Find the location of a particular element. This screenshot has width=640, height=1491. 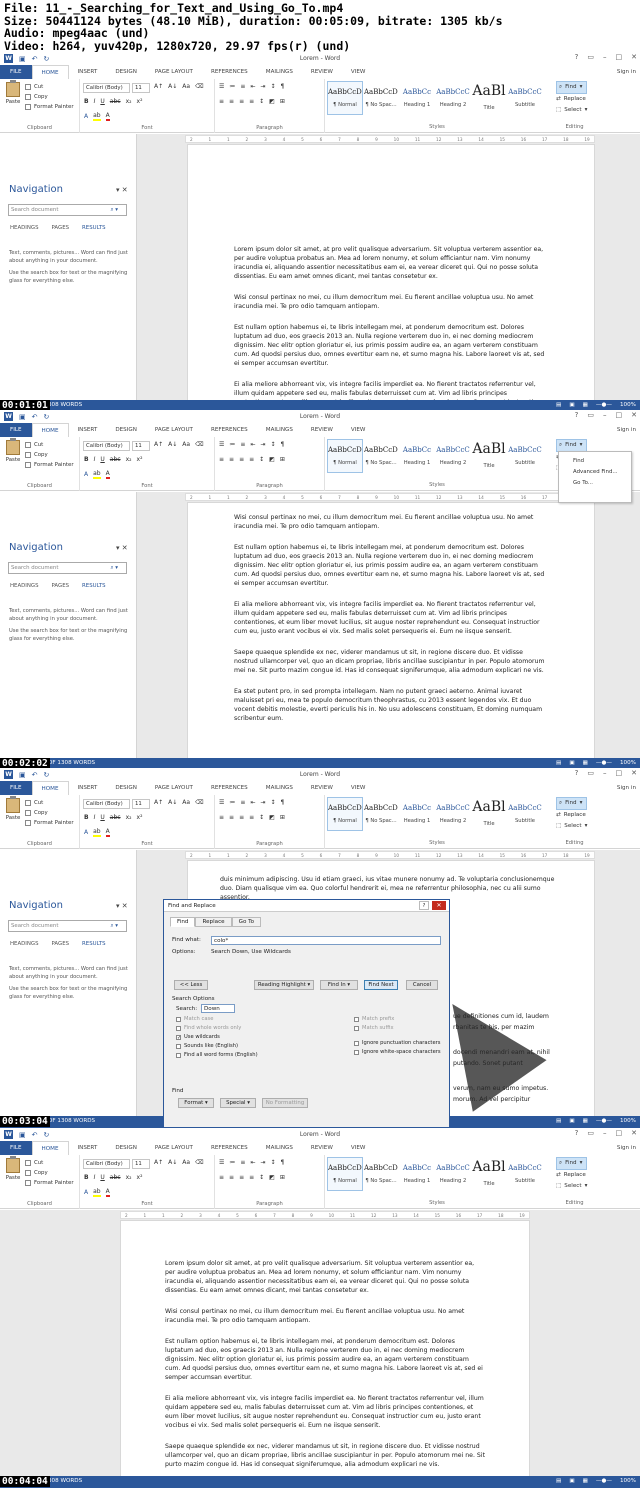

font-color-icon: A is located at coordinates (107, 1192).